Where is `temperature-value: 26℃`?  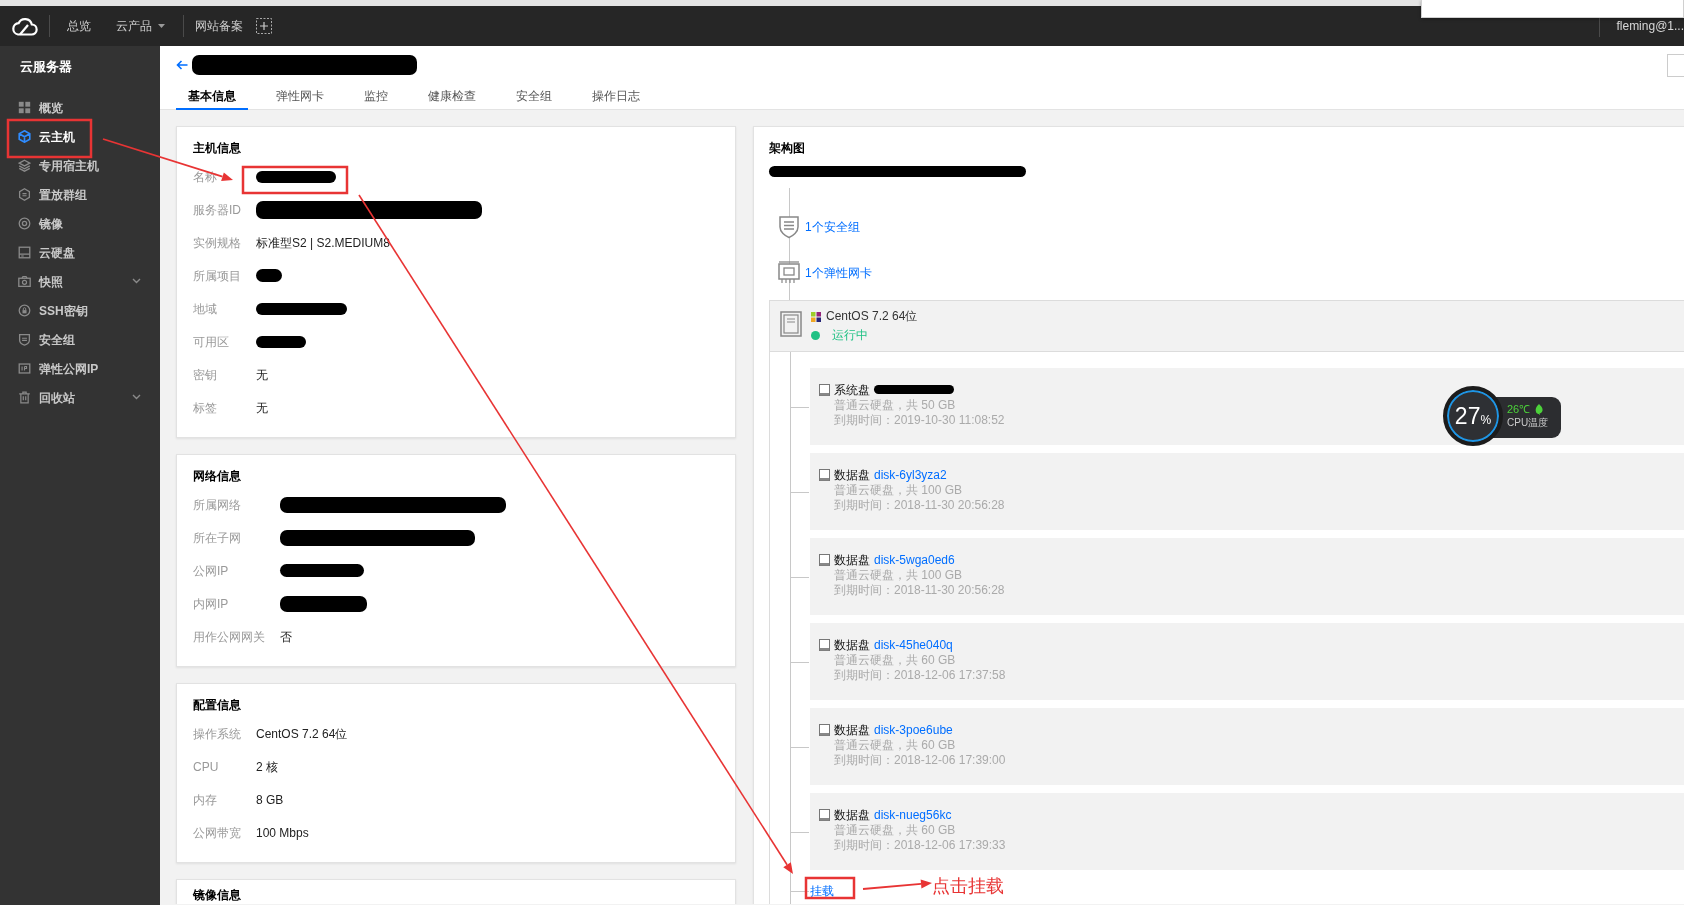 temperature-value: 26℃ is located at coordinates (1519, 409).